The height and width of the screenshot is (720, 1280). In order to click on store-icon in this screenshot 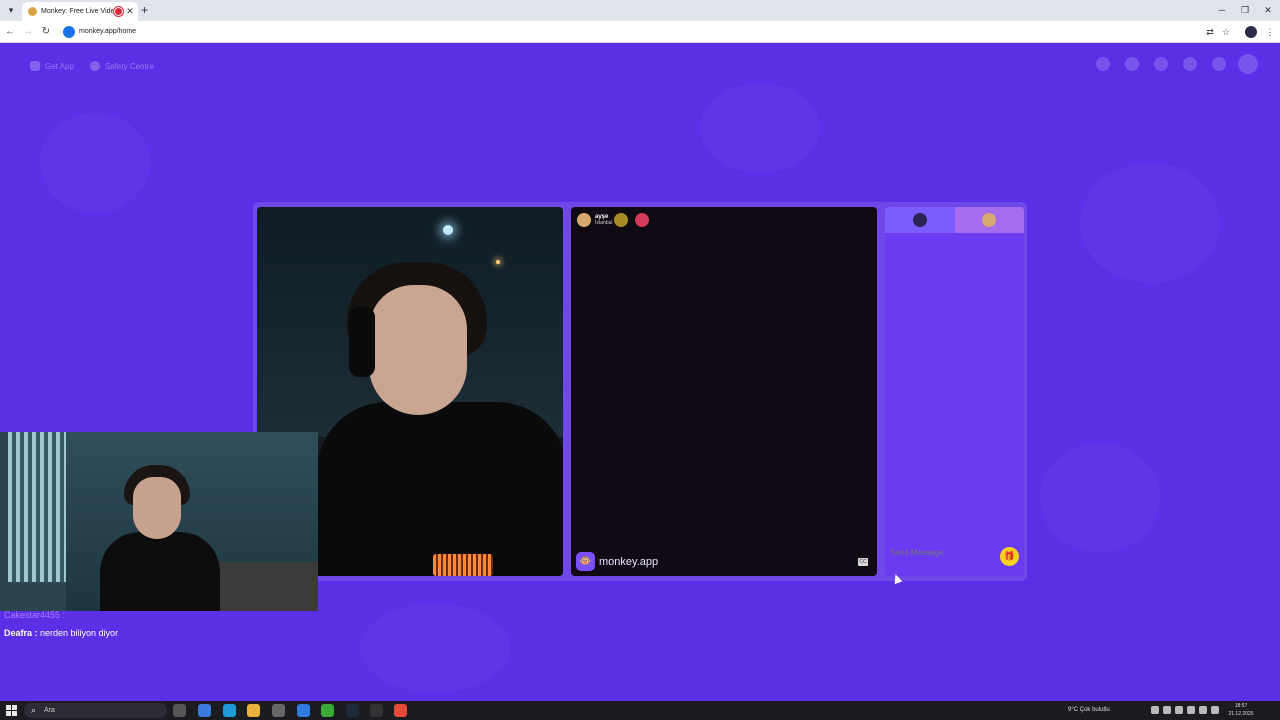, I will do `click(278, 710)`.